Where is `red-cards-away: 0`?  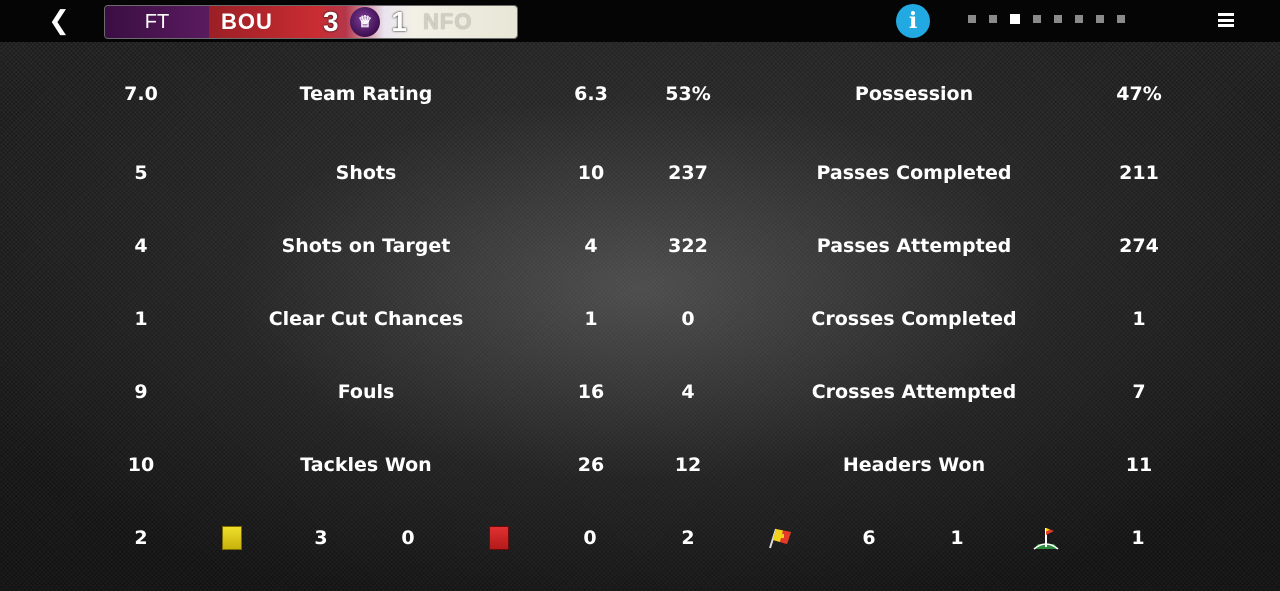 red-cards-away: 0 is located at coordinates (590, 538).